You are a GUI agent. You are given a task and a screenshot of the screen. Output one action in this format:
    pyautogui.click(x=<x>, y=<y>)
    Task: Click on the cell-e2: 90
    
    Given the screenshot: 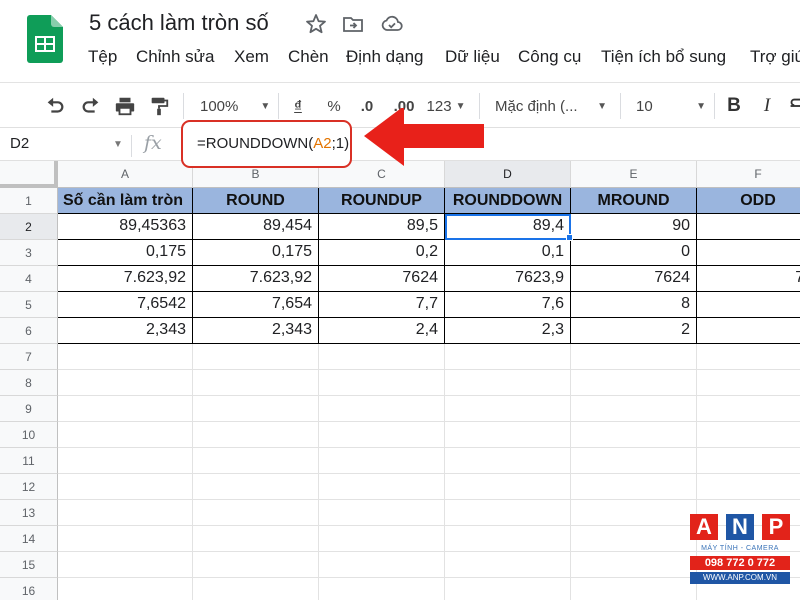 What is the action you would take?
    pyautogui.click(x=634, y=227)
    